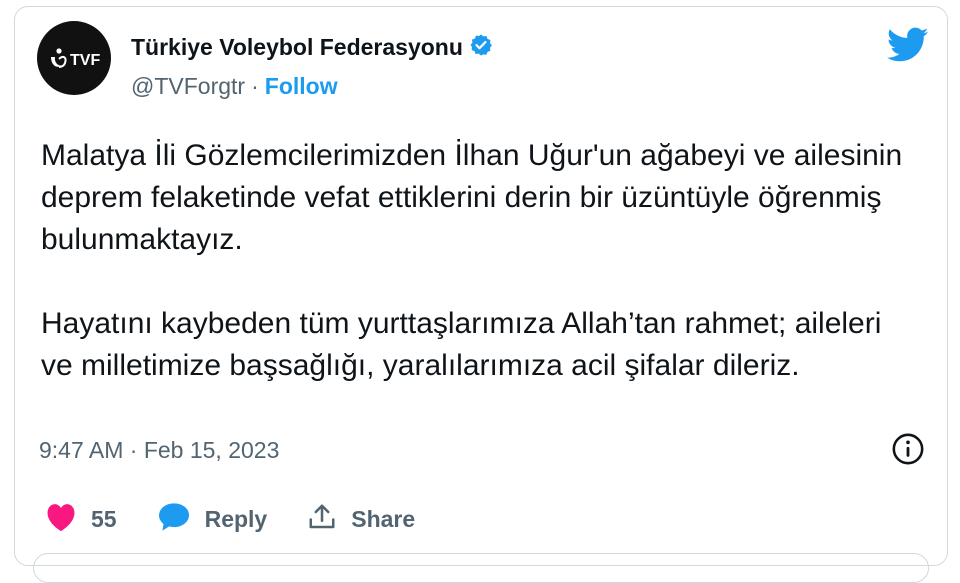  Describe the element at coordinates (481, 568) in the screenshot. I see `read-replies-box` at that location.